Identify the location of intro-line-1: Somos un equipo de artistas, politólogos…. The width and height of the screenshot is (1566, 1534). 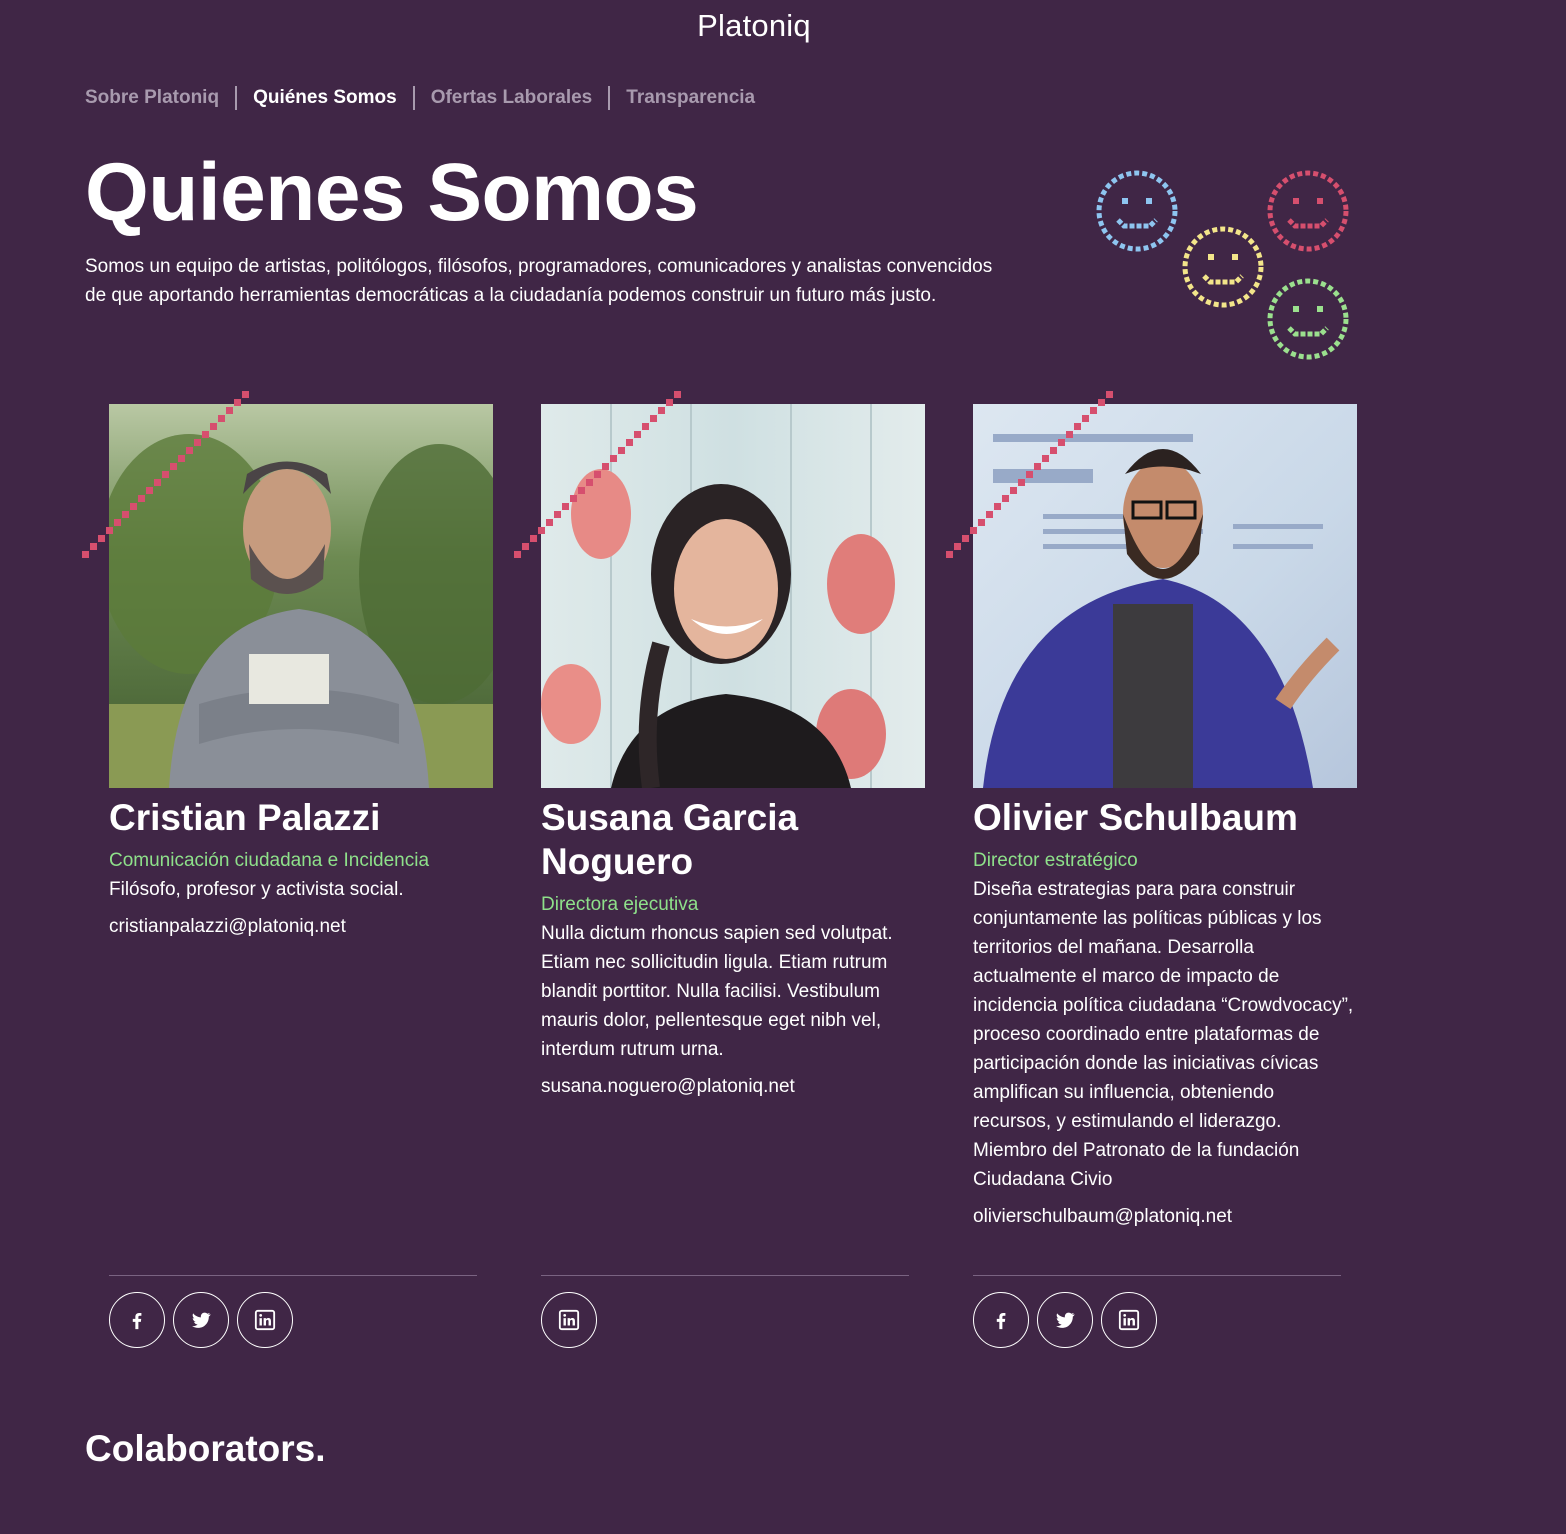
(539, 266).